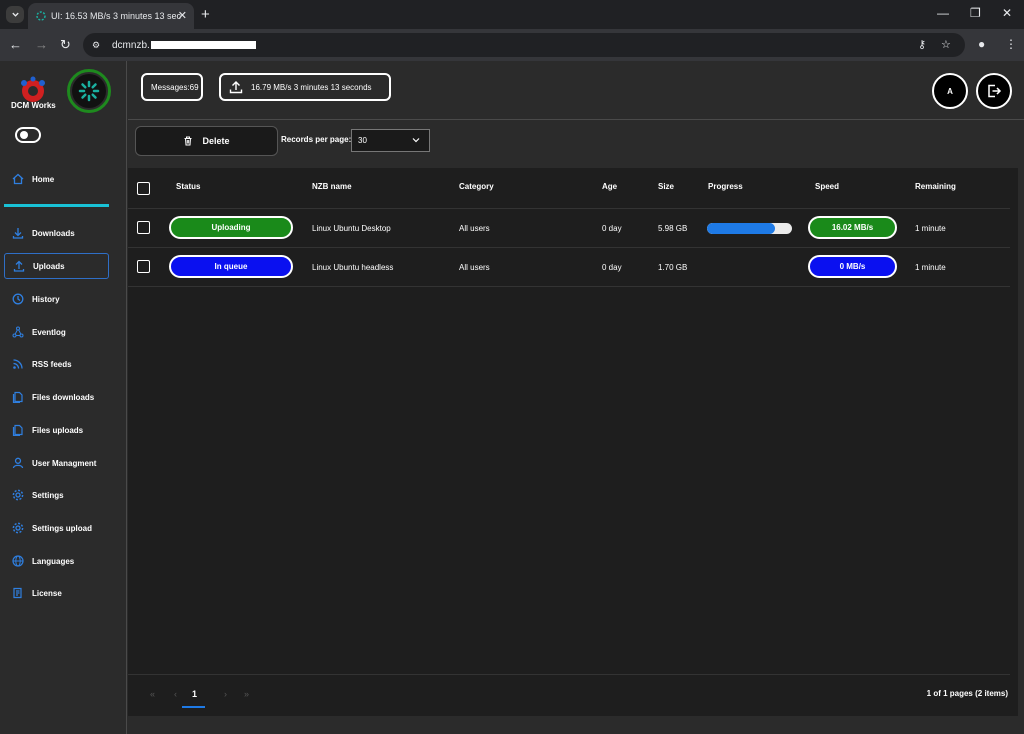 This screenshot has height=734, width=1024. I want to click on sidebar-item-files-uploads: Files uploads, so click(56, 430).